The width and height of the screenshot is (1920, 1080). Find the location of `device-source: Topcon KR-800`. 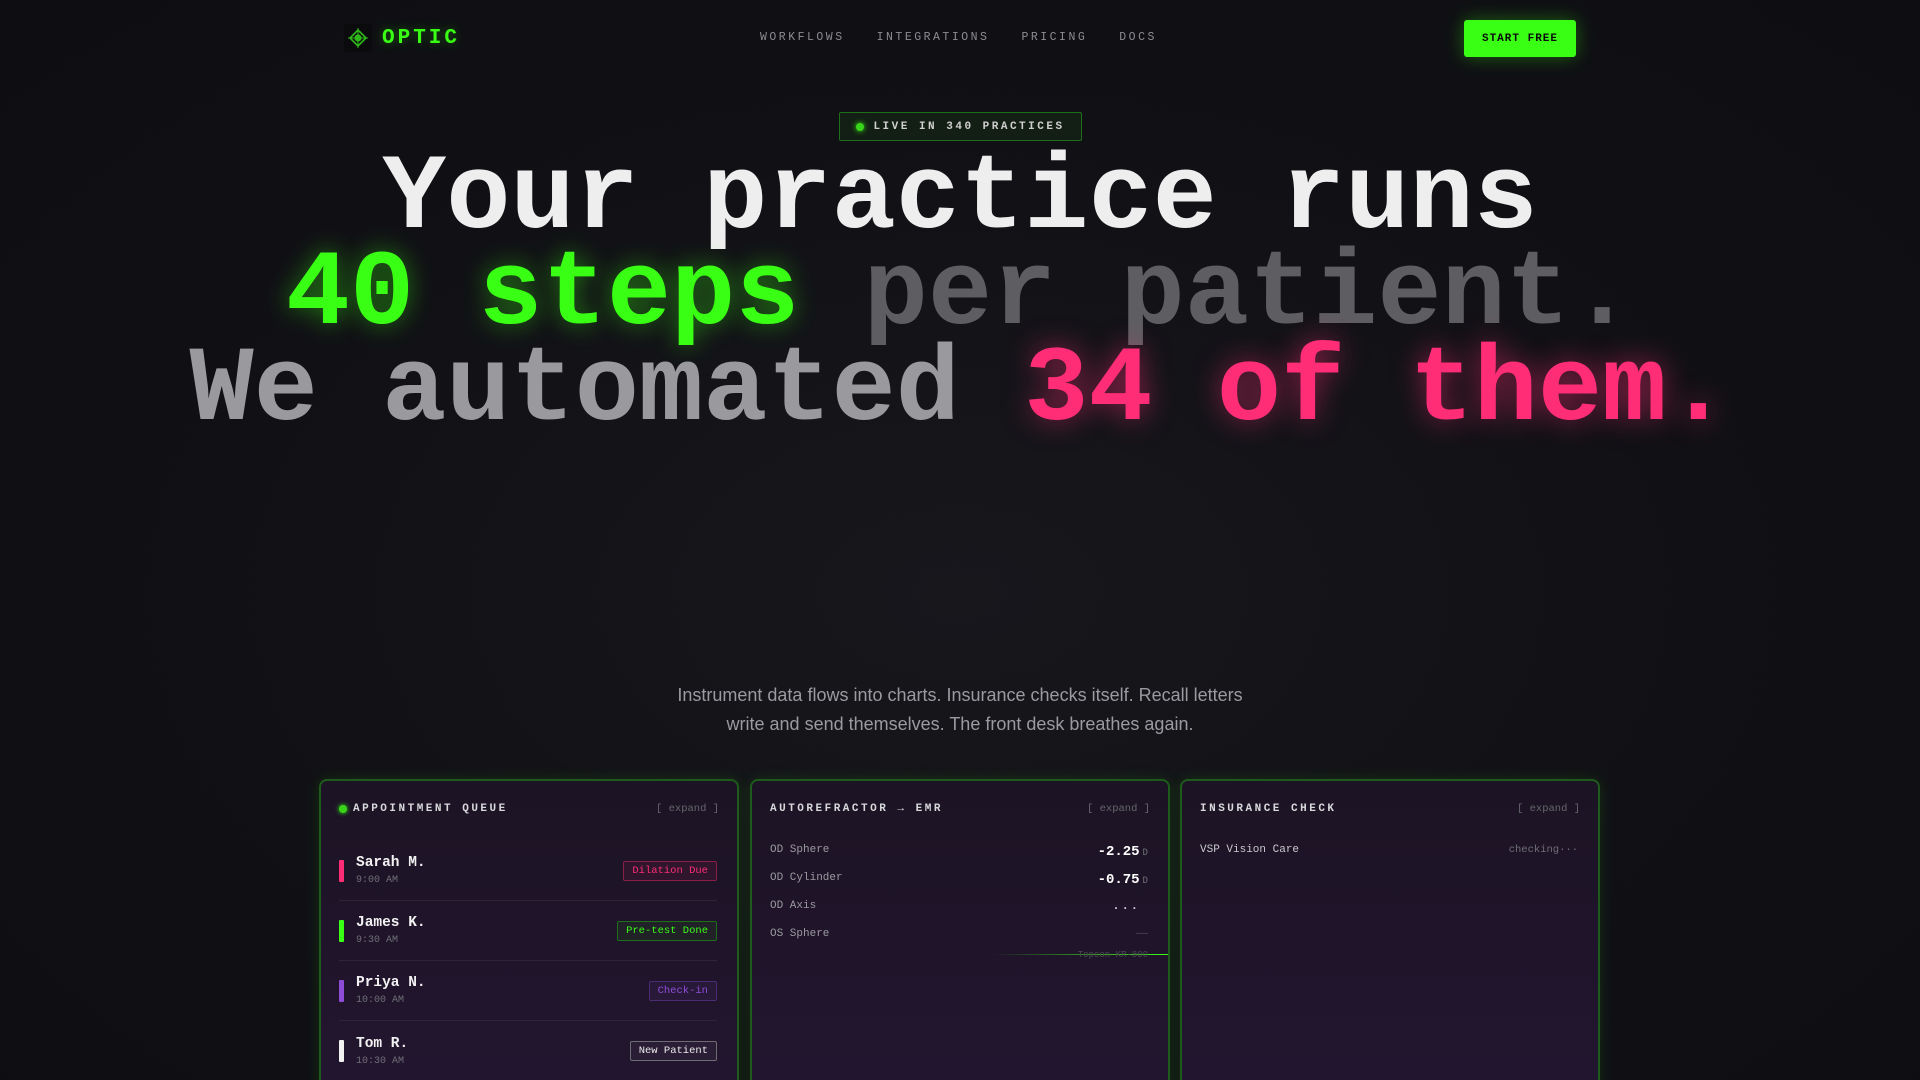

device-source: Topcon KR-800 is located at coordinates (1112, 955).